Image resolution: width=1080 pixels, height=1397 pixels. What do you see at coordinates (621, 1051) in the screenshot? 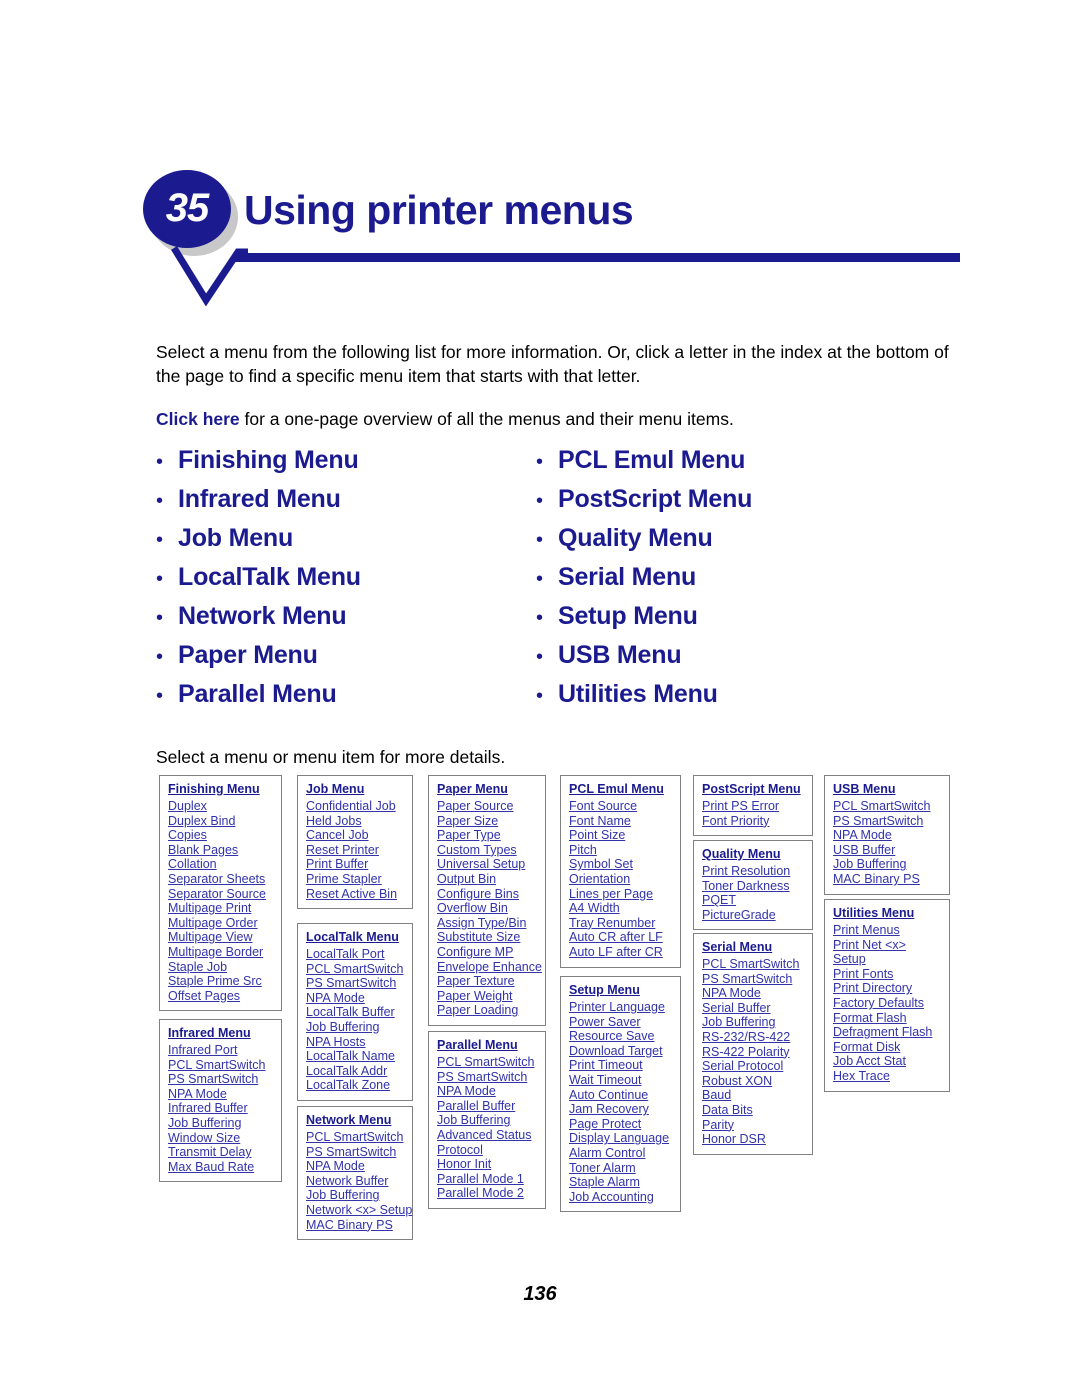
I see `menu-item: Download Target` at bounding box center [621, 1051].